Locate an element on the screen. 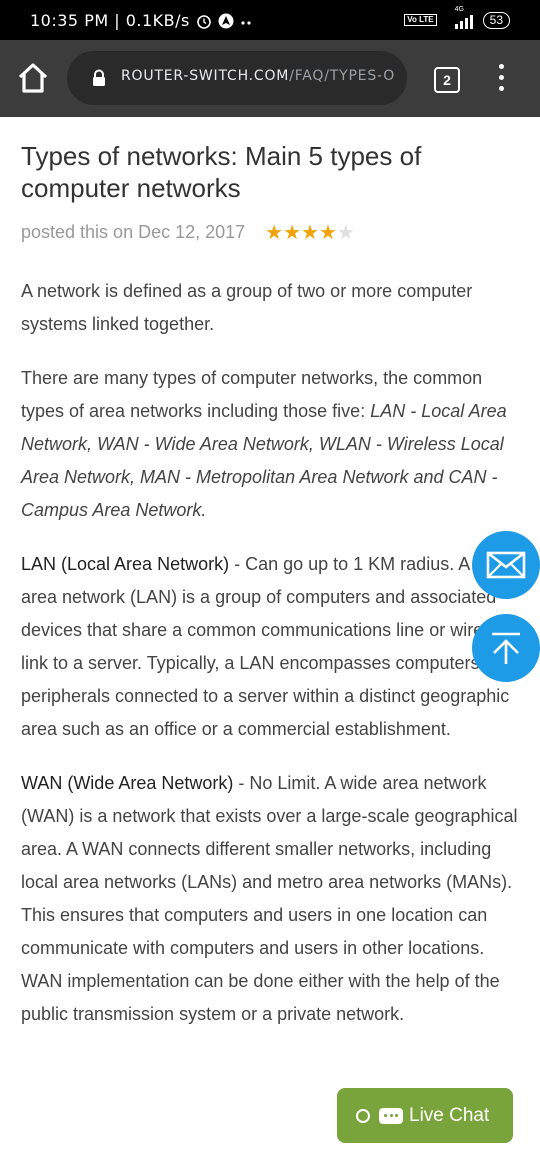 Image resolution: width=540 pixels, height=1170 pixels. back-to-top-button is located at coordinates (506, 648).